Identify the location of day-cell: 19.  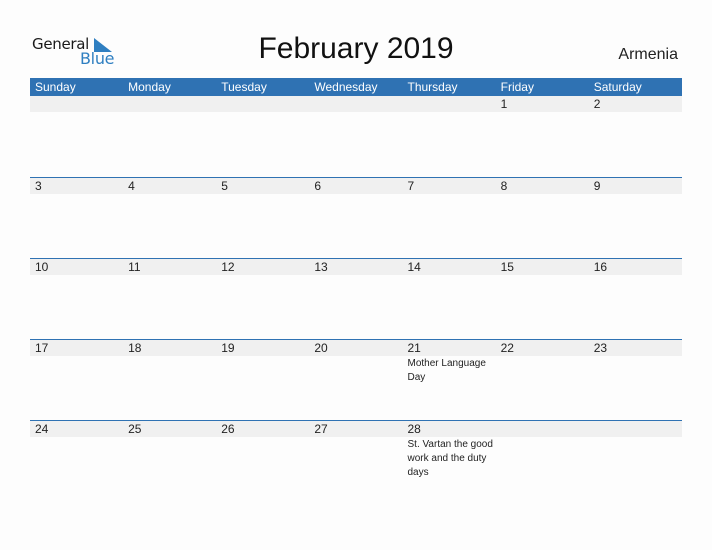
(263, 380).